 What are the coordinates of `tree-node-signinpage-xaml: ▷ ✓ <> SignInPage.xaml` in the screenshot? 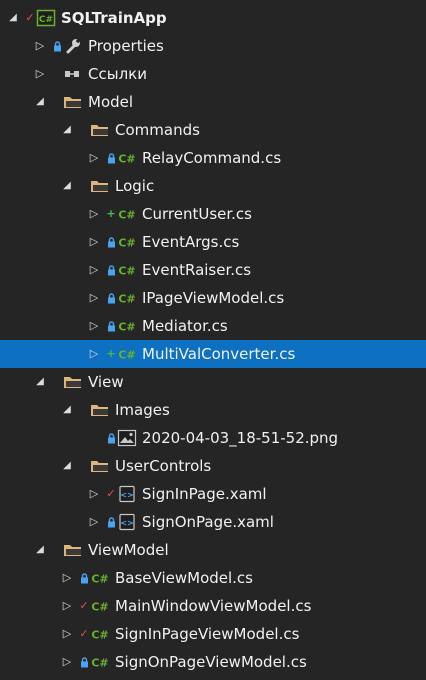 It's located at (213, 494).